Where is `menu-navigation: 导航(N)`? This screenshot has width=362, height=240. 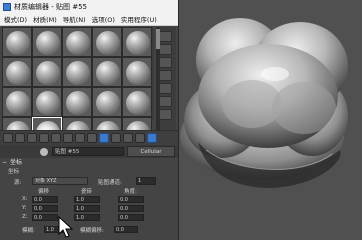 menu-navigation: 导航(N) is located at coordinates (74, 19).